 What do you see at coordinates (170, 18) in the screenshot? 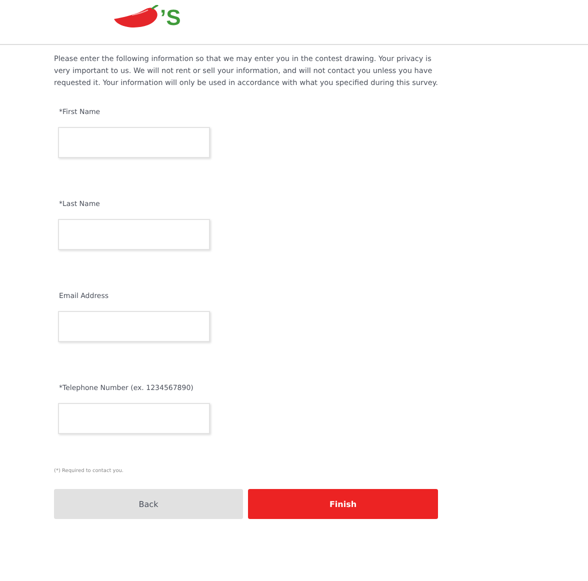
I see `logo-text: ’S` at bounding box center [170, 18].